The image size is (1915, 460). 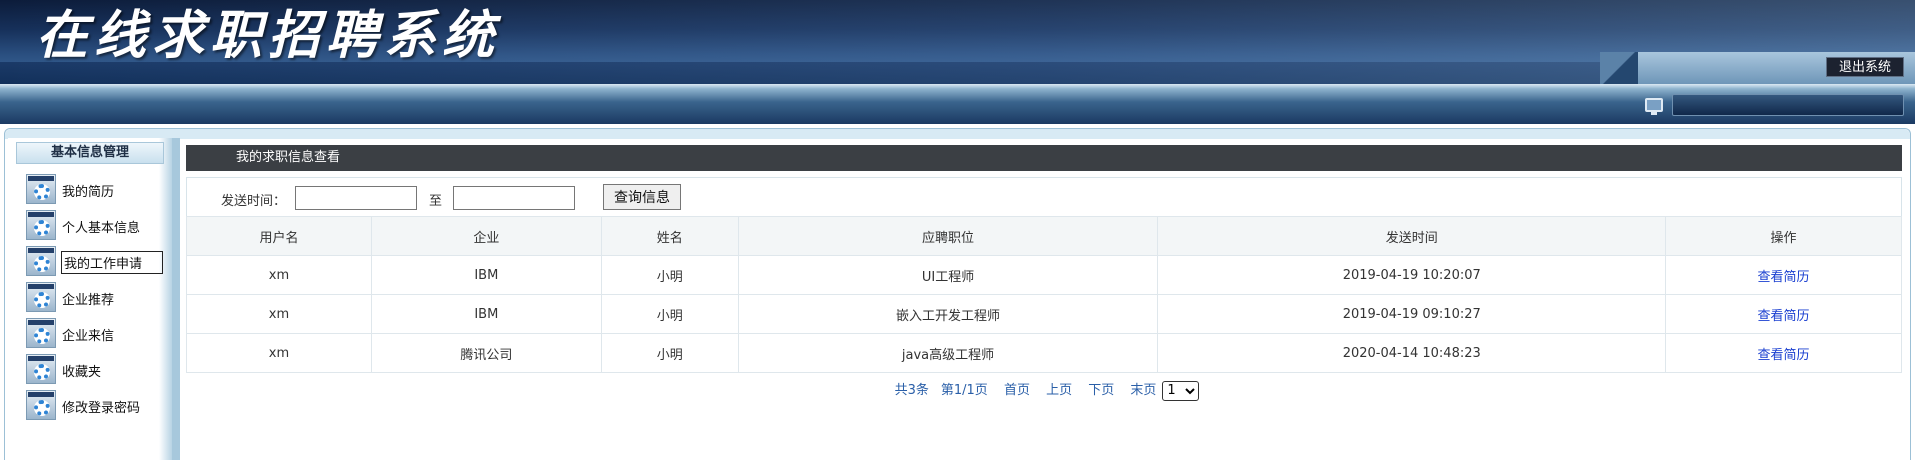 I want to click on column-header: 发送时间, so click(x=1412, y=236).